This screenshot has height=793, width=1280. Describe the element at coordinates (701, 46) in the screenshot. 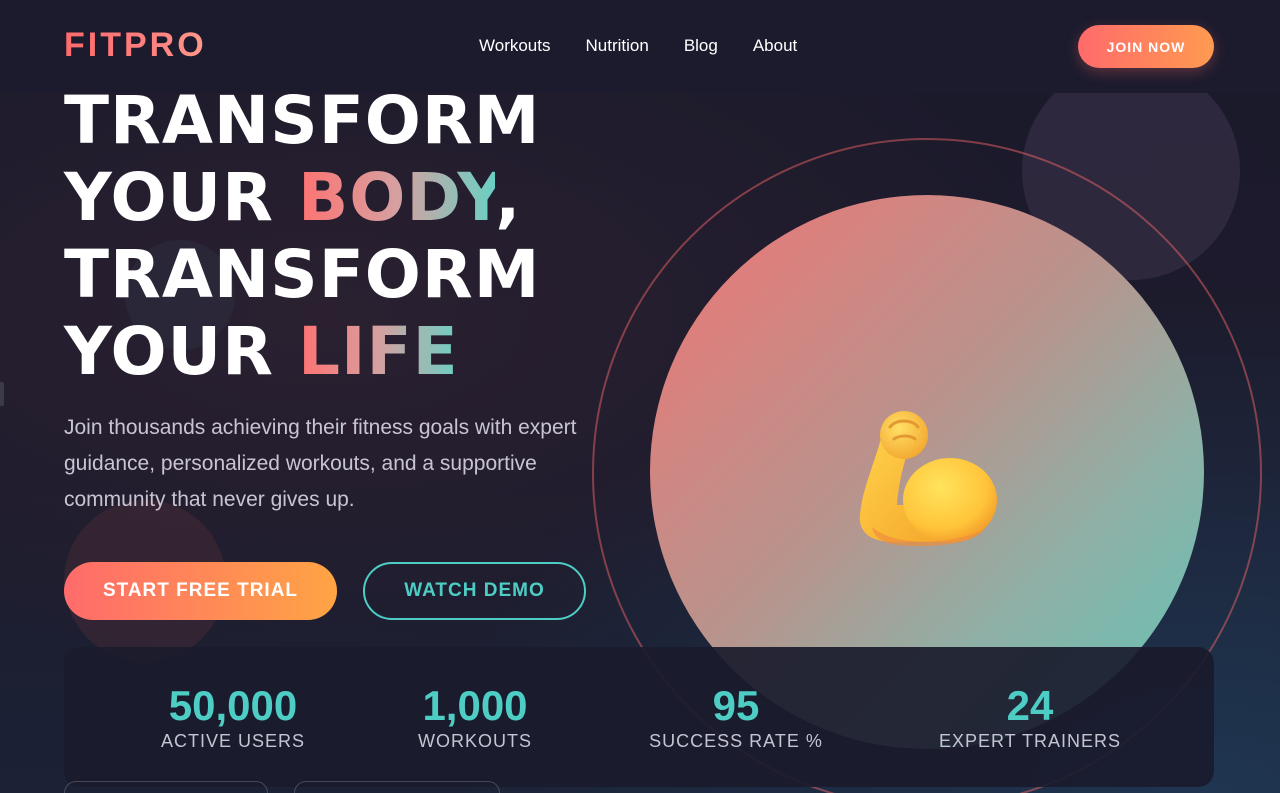

I see `nav-link-blog: Blog` at that location.